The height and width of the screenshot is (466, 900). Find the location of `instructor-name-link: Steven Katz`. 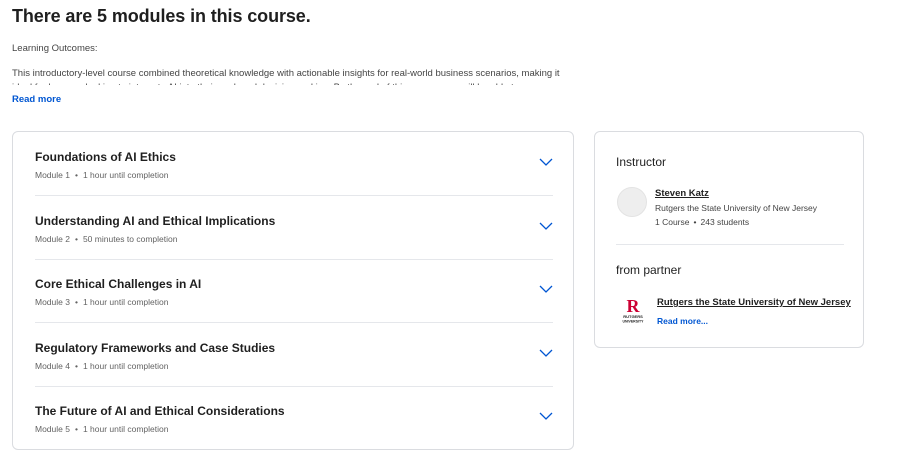

instructor-name-link: Steven Katz is located at coordinates (682, 193).